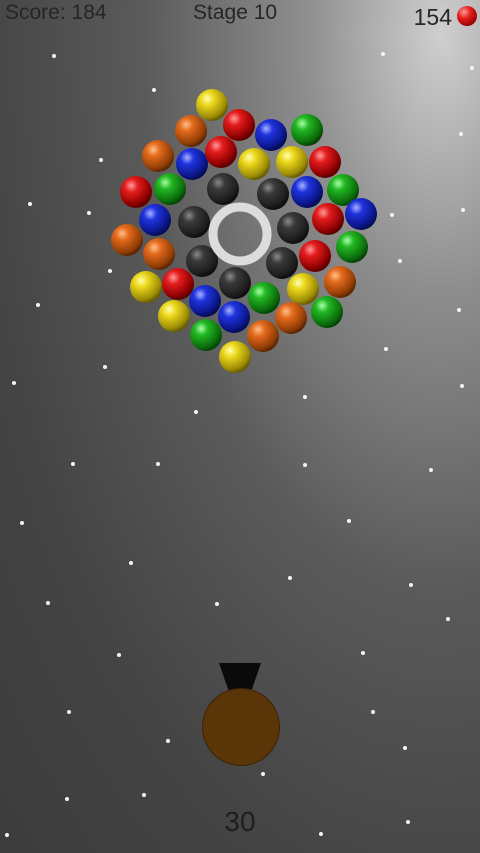  I want to click on hub-ring, so click(240, 234).